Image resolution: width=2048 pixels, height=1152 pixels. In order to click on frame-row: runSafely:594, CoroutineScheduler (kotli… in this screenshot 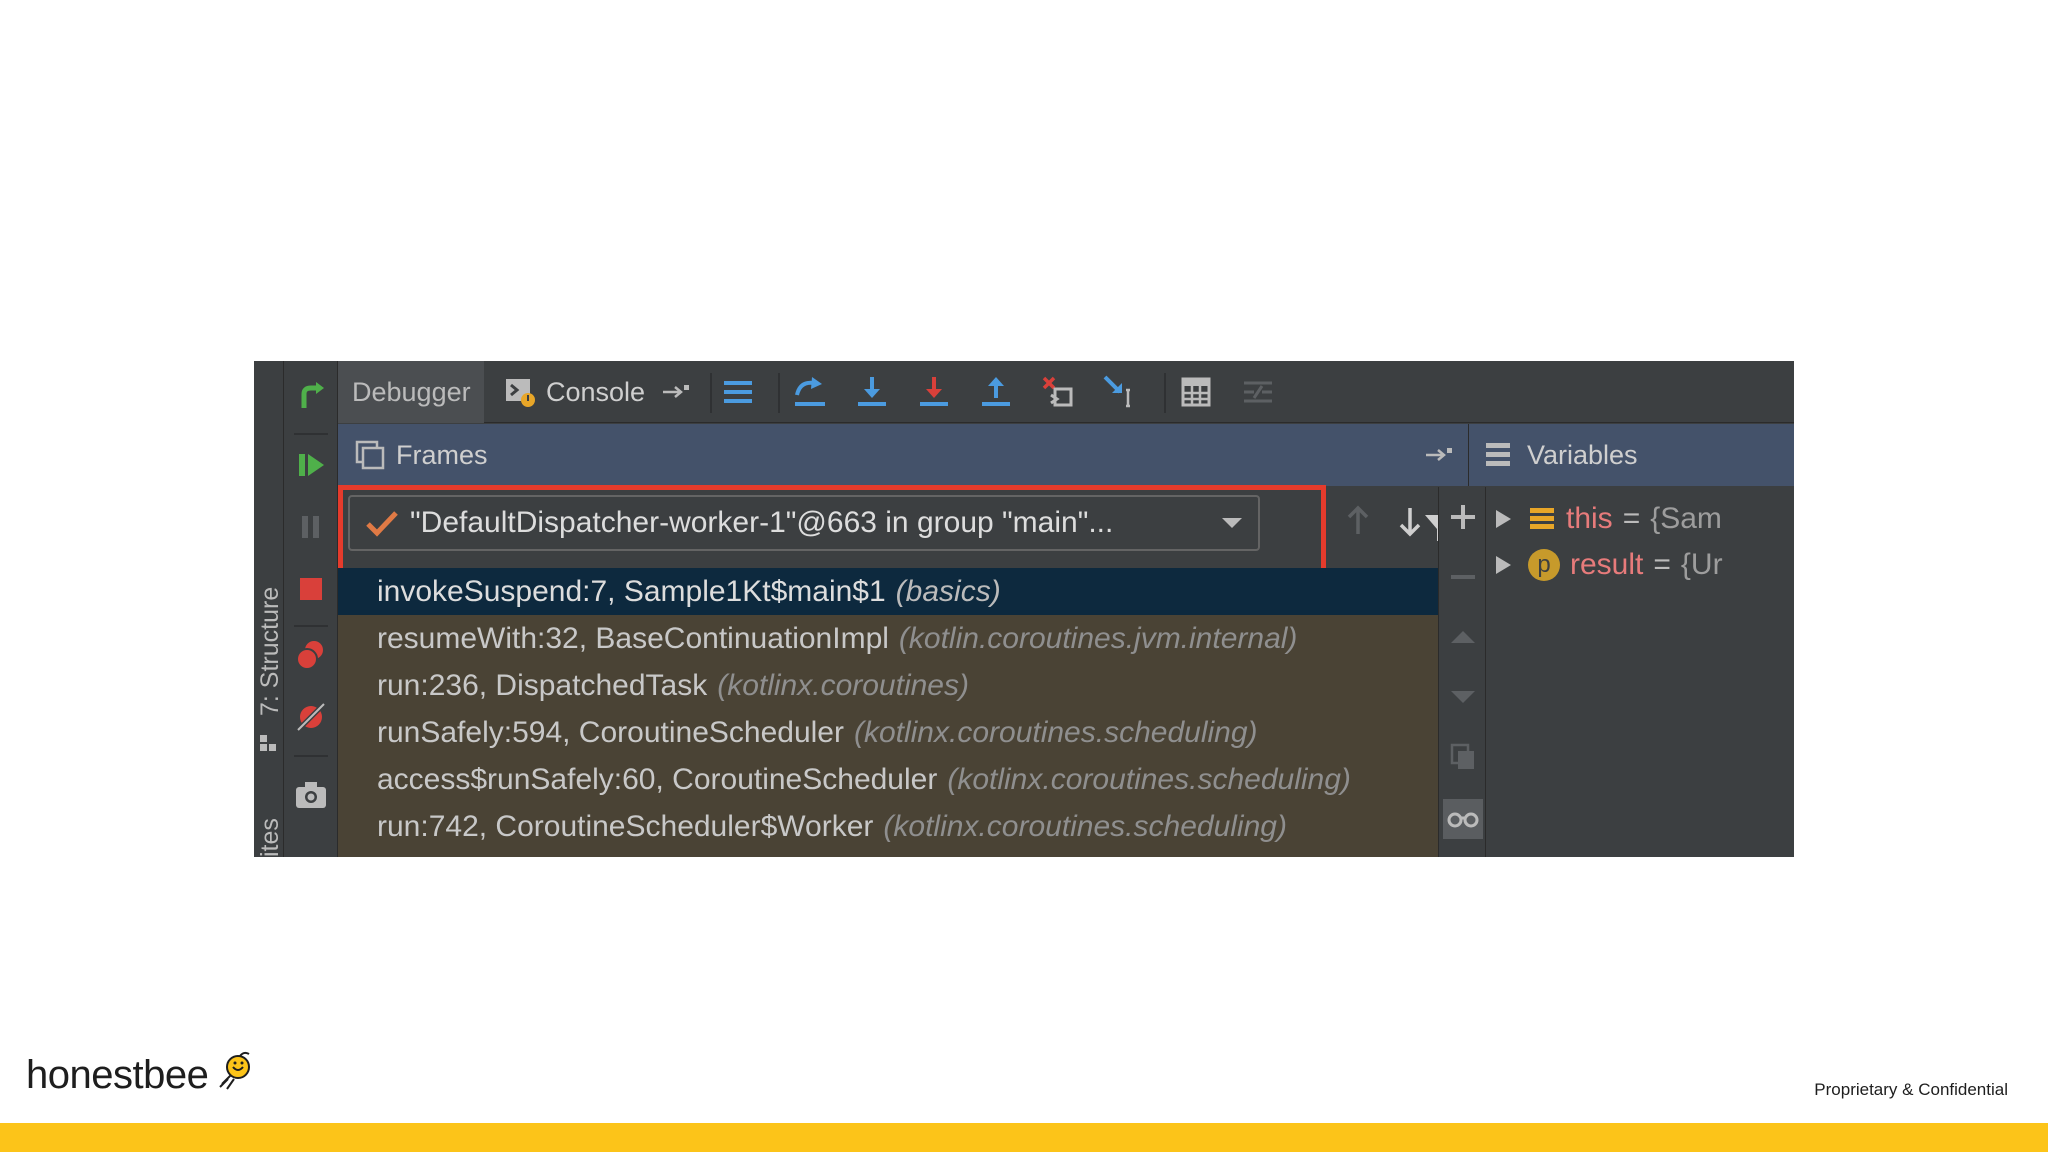, I will do `click(888, 732)`.